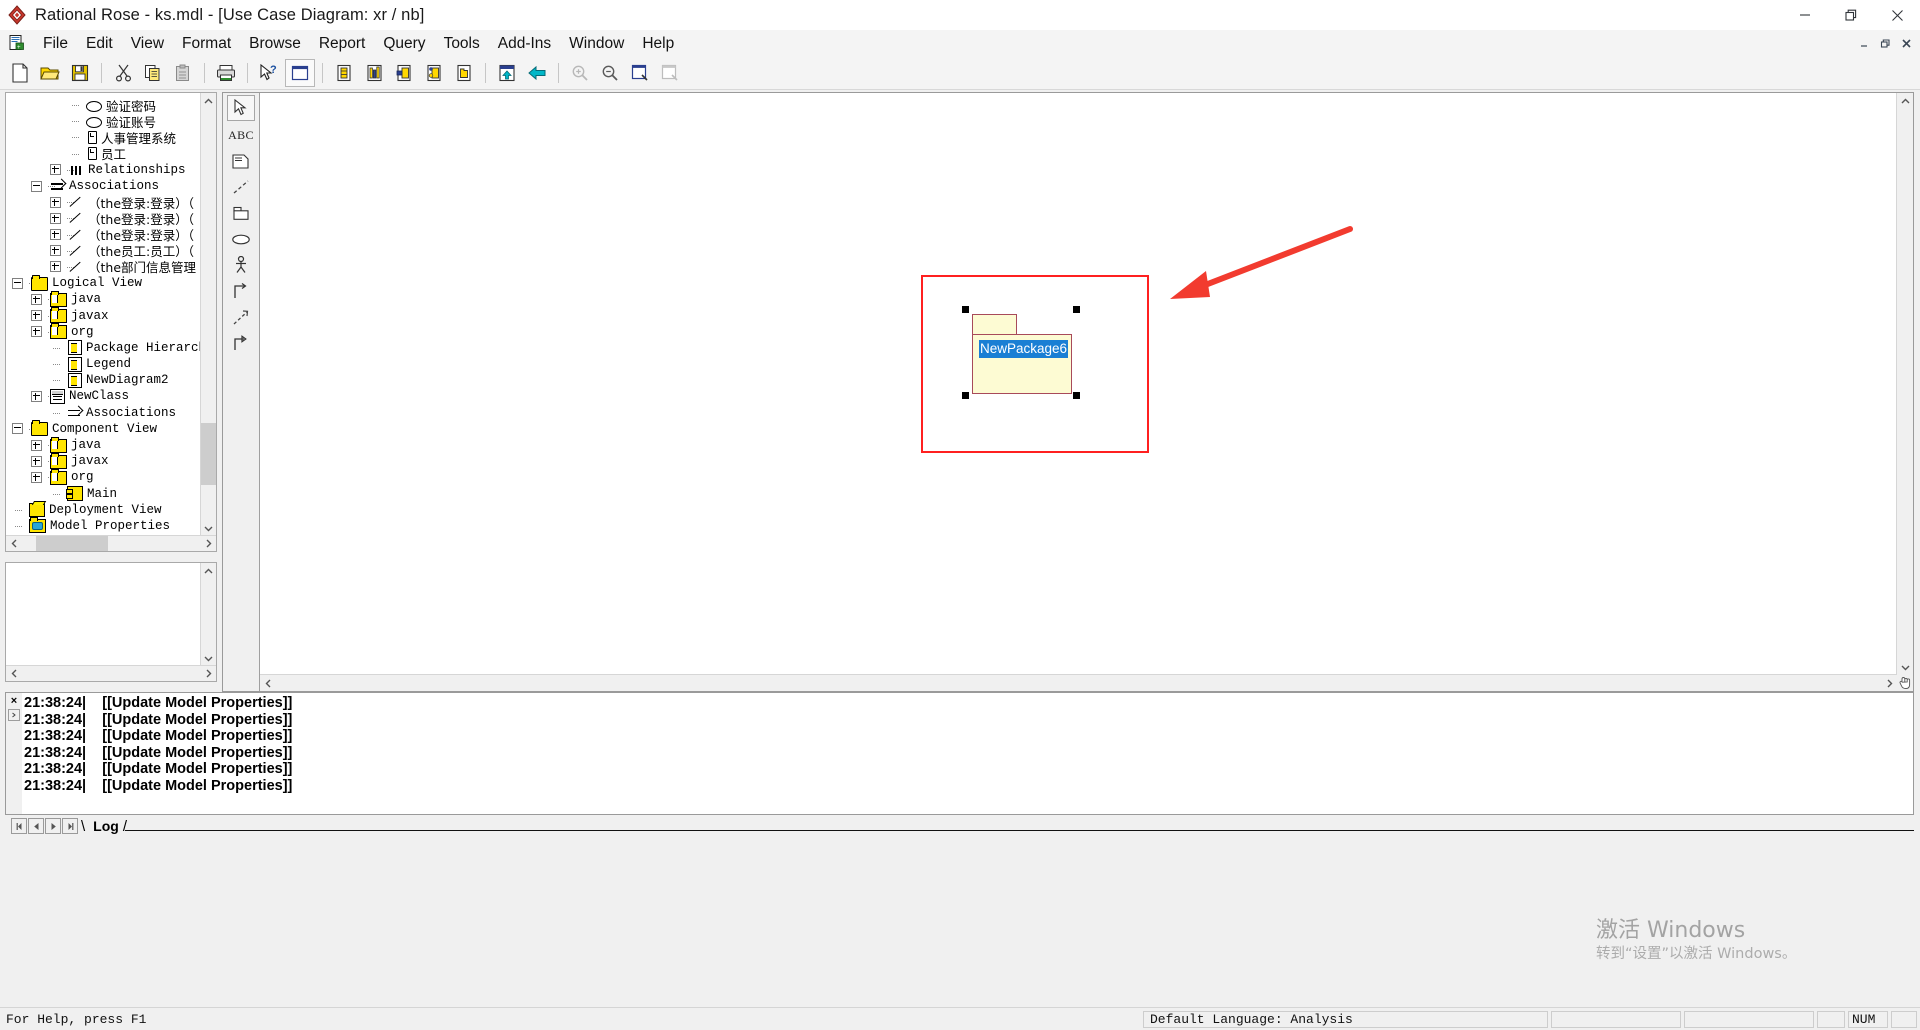 Image resolution: width=1920 pixels, height=1030 pixels. I want to click on canvas-horizontal-scrollbar, so click(1078, 682).